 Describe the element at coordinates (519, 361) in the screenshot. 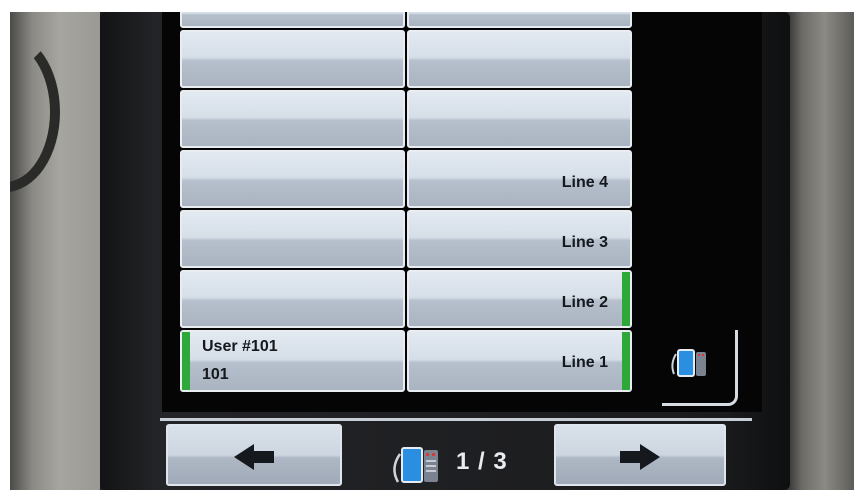

I see `line-1-key: Line 1` at that location.